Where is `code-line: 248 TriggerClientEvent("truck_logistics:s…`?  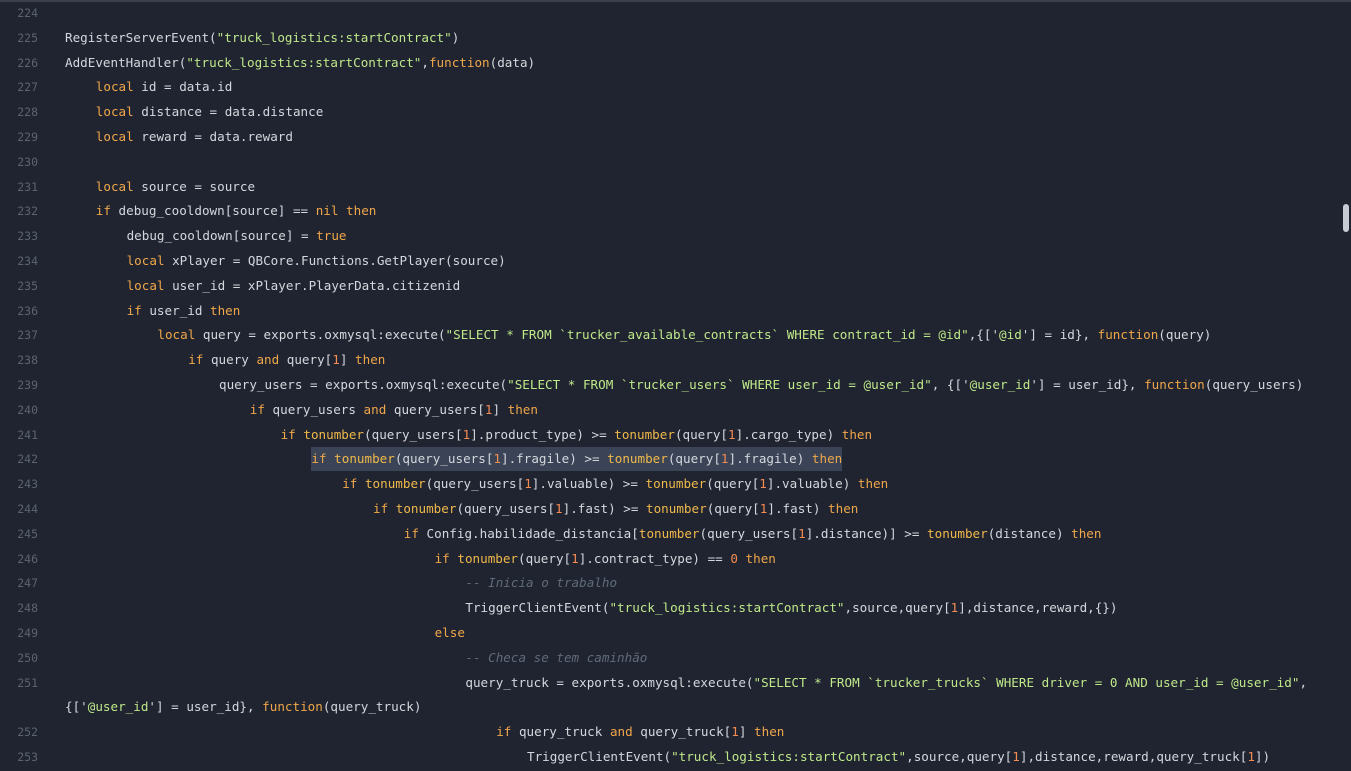 code-line: 248 TriggerClientEvent("truck_logistics:s… is located at coordinates (675, 608).